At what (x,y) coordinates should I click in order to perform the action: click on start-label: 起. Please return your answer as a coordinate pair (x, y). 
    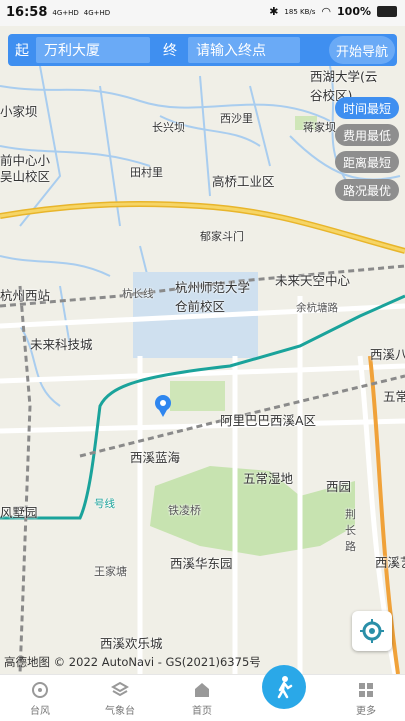
    Looking at the image, I should click on (22, 51).